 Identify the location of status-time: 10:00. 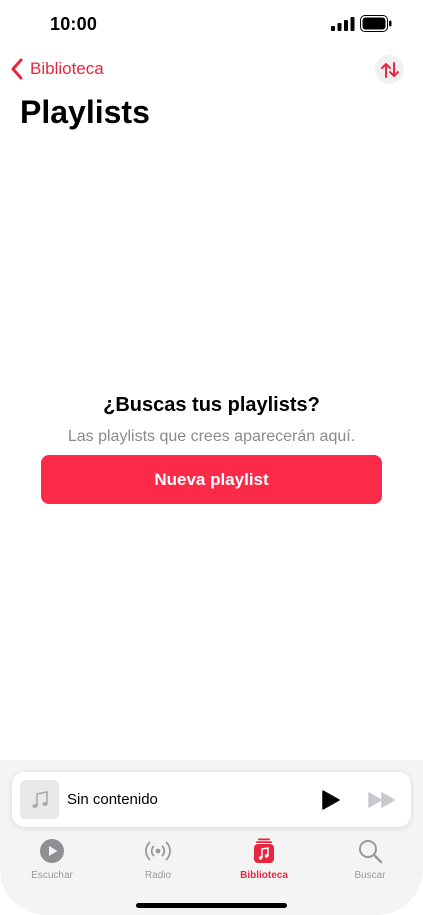
(74, 24).